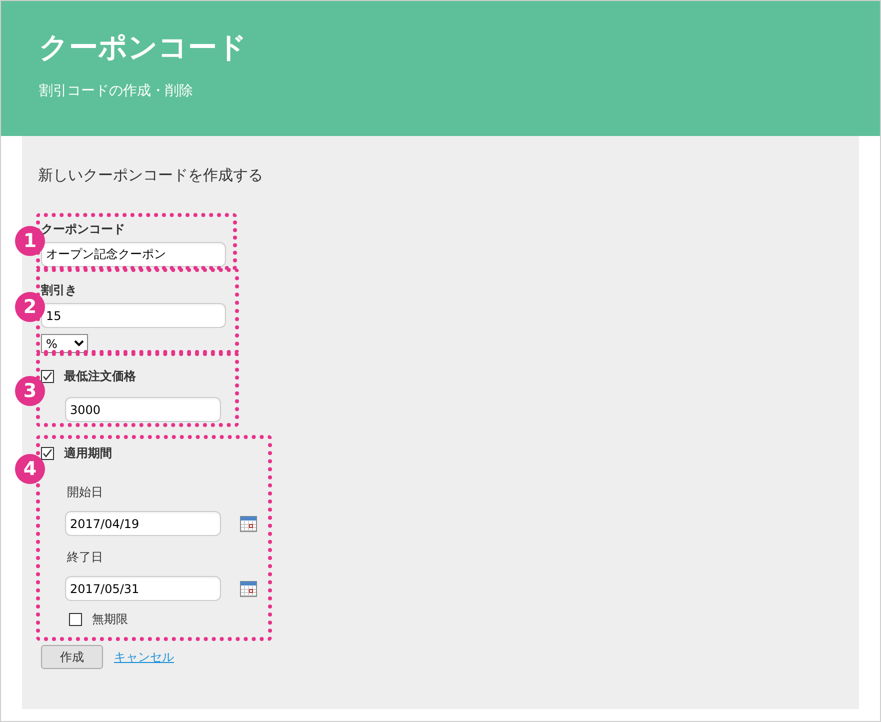  Describe the element at coordinates (143, 523) in the screenshot. I see `date-field: 2017/04/19` at that location.